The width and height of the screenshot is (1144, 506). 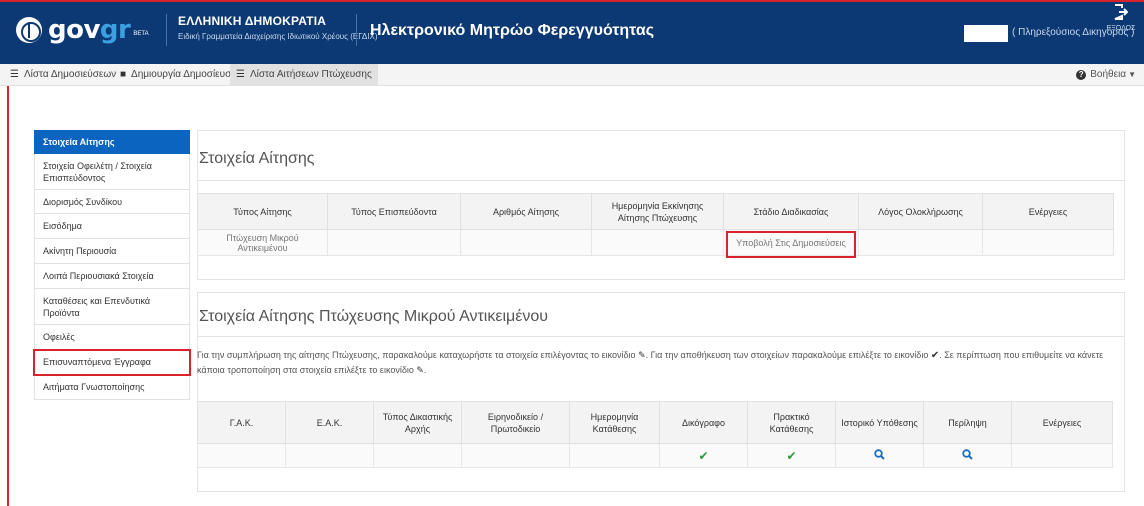 What do you see at coordinates (112, 226) in the screenshot?
I see `sidebar-item-income: Εισόδημα` at bounding box center [112, 226].